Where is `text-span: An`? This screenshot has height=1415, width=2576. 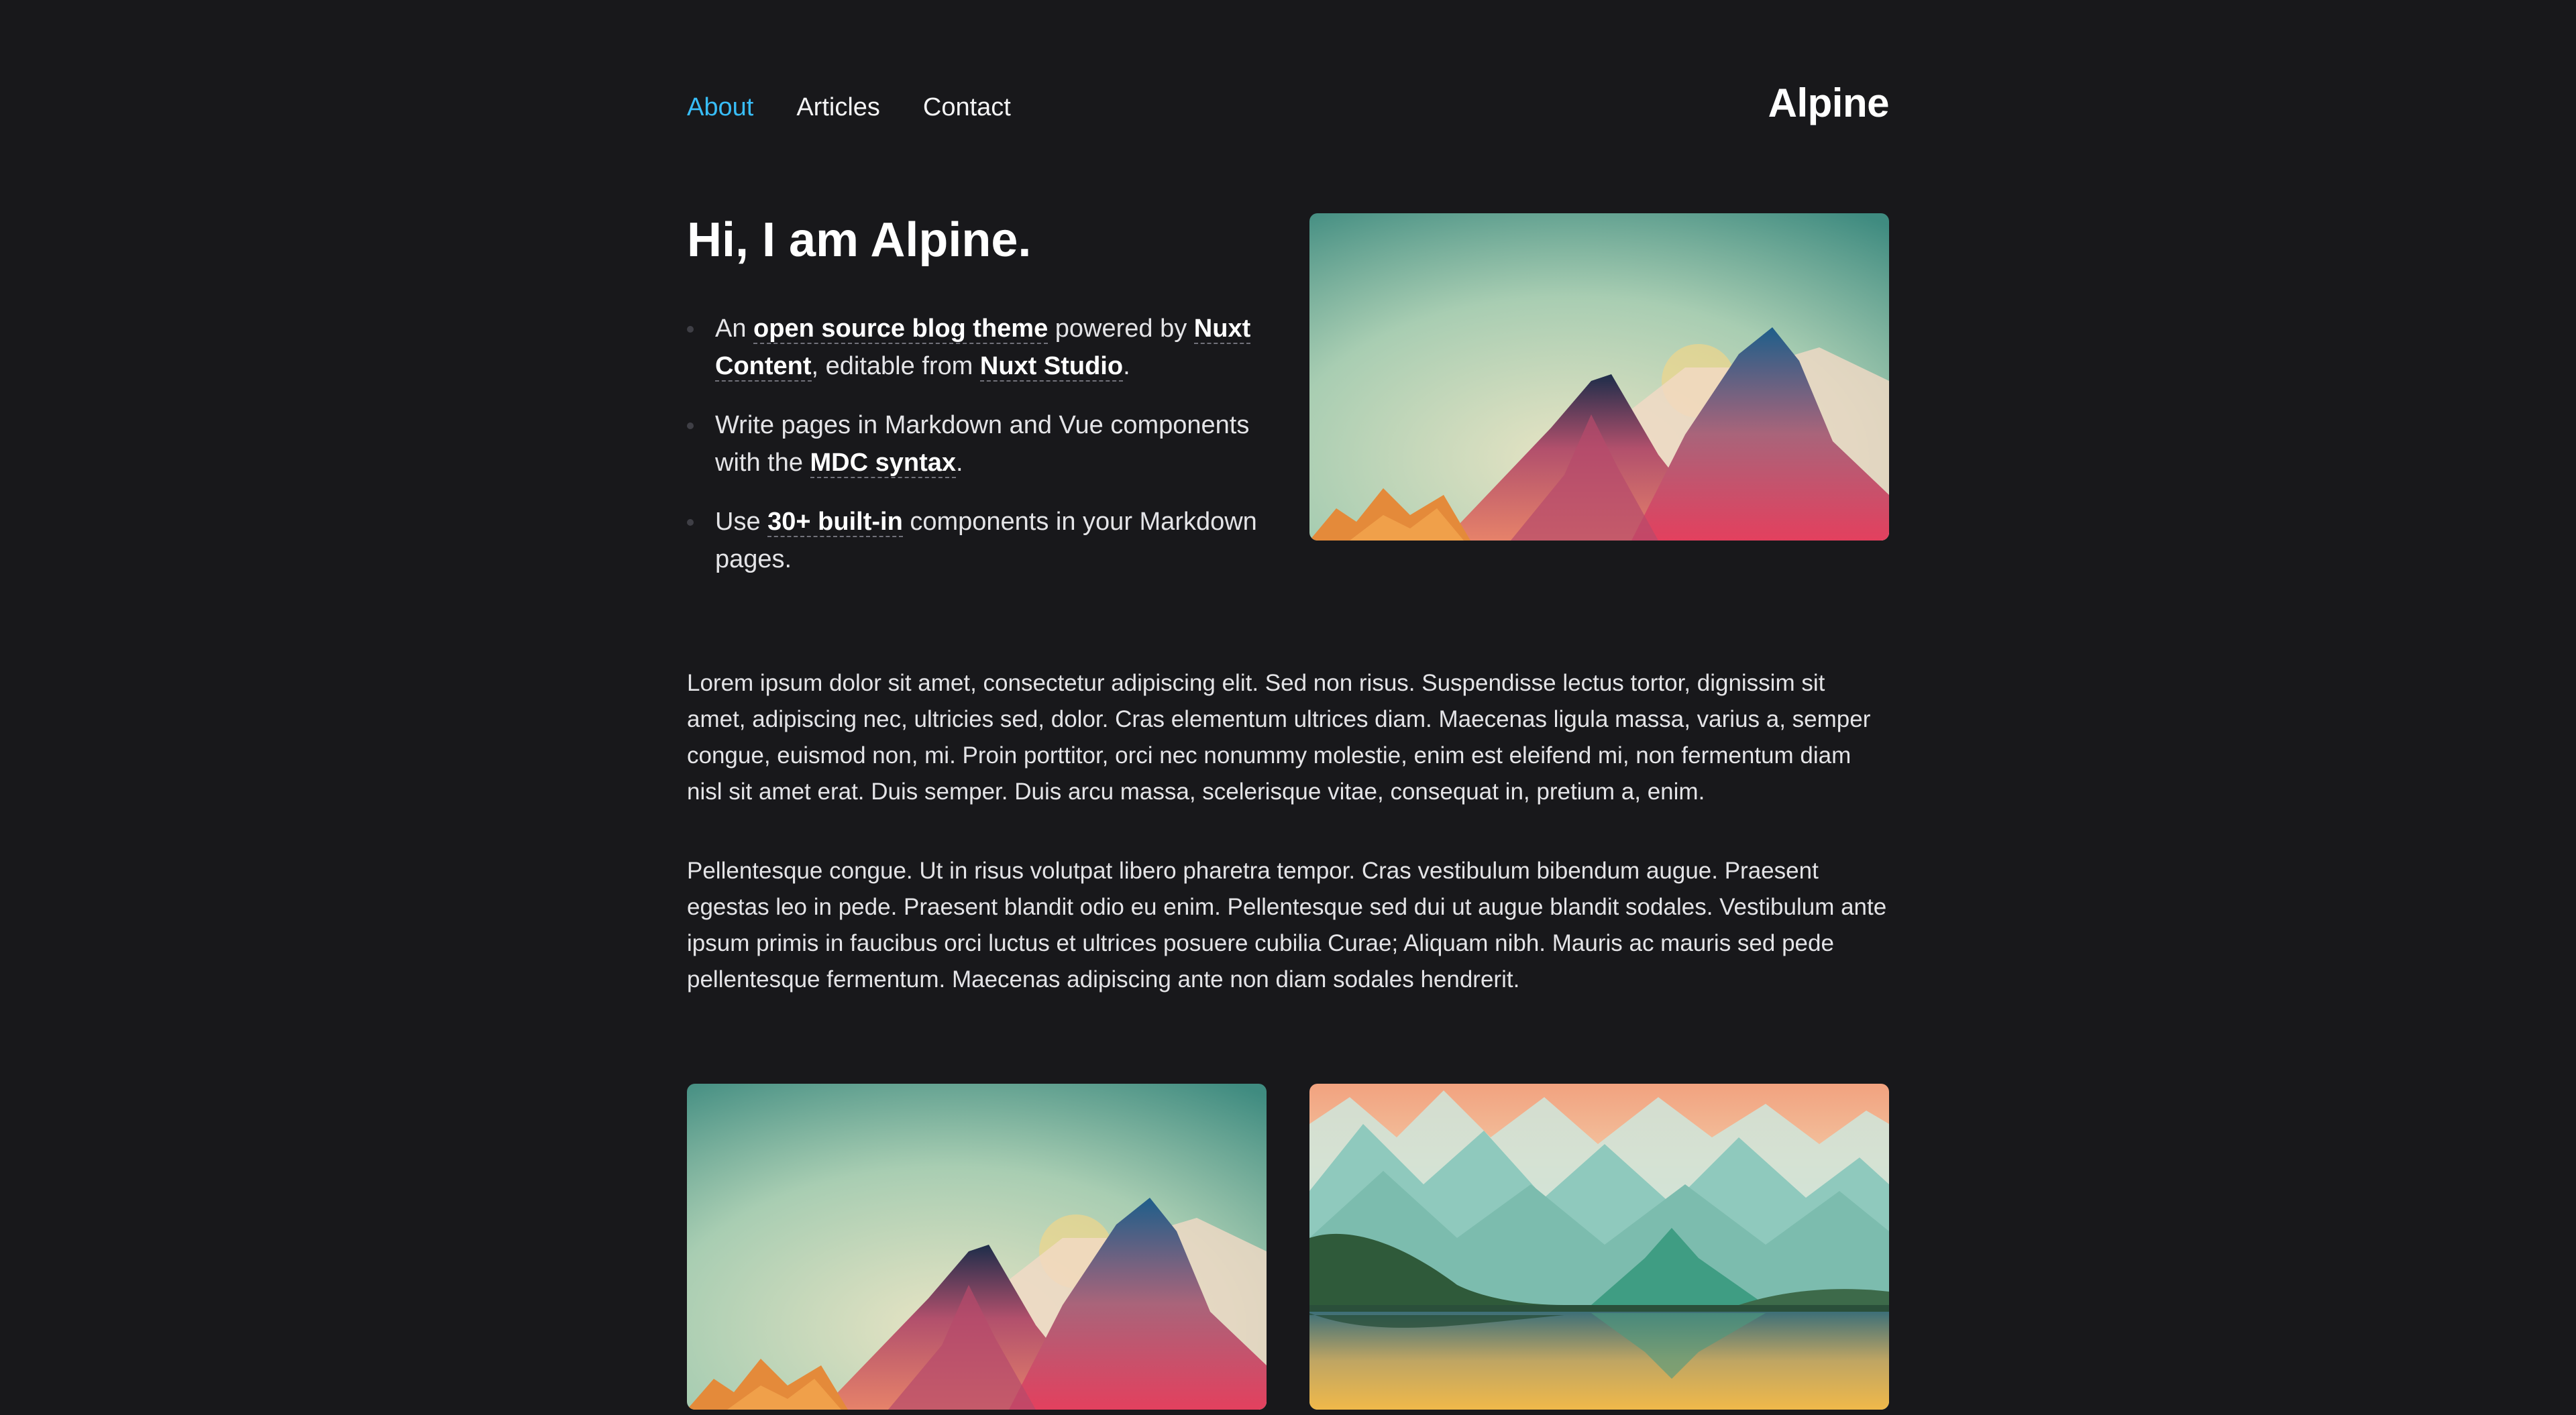
text-span: An is located at coordinates (734, 329).